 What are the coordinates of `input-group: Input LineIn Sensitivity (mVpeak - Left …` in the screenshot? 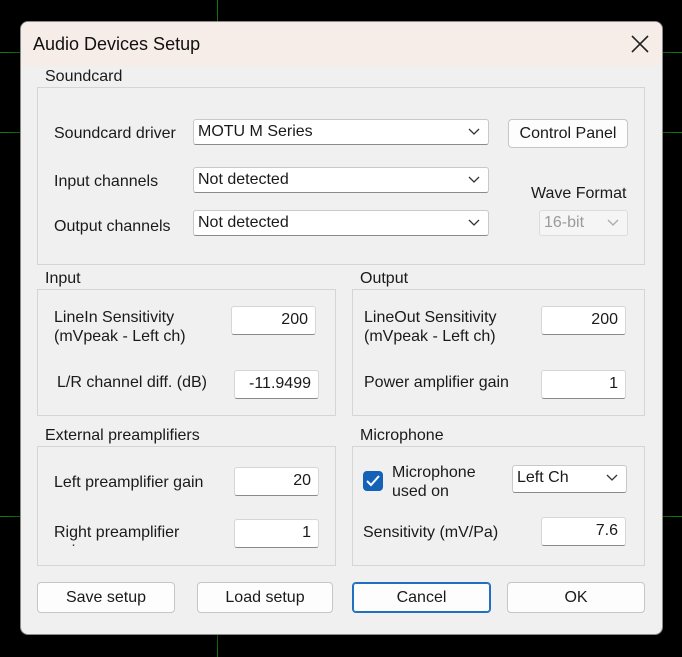 It's located at (186, 342).